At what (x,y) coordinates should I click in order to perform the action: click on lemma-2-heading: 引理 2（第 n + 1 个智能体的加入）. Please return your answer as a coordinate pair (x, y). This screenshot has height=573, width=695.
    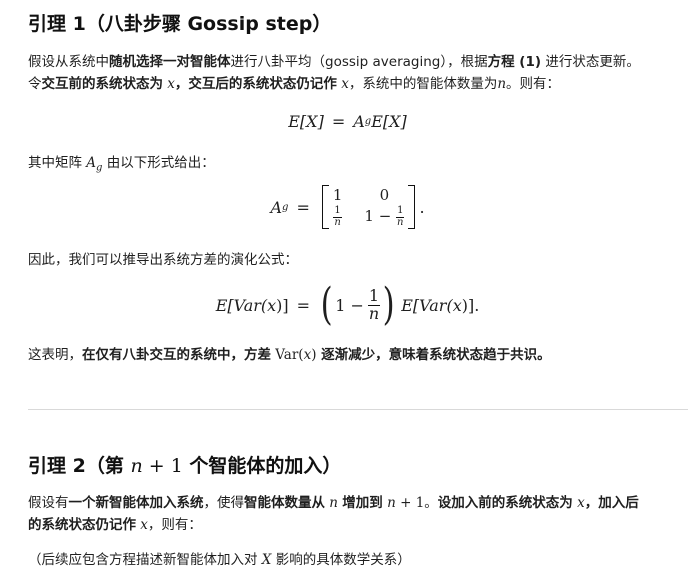
    Looking at the image, I should click on (185, 466).